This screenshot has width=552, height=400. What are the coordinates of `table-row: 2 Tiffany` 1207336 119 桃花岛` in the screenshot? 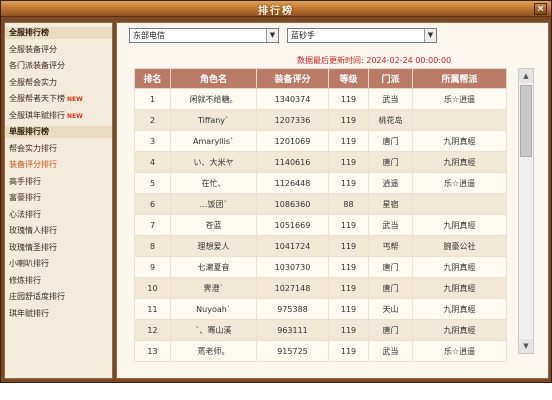 It's located at (320, 120).